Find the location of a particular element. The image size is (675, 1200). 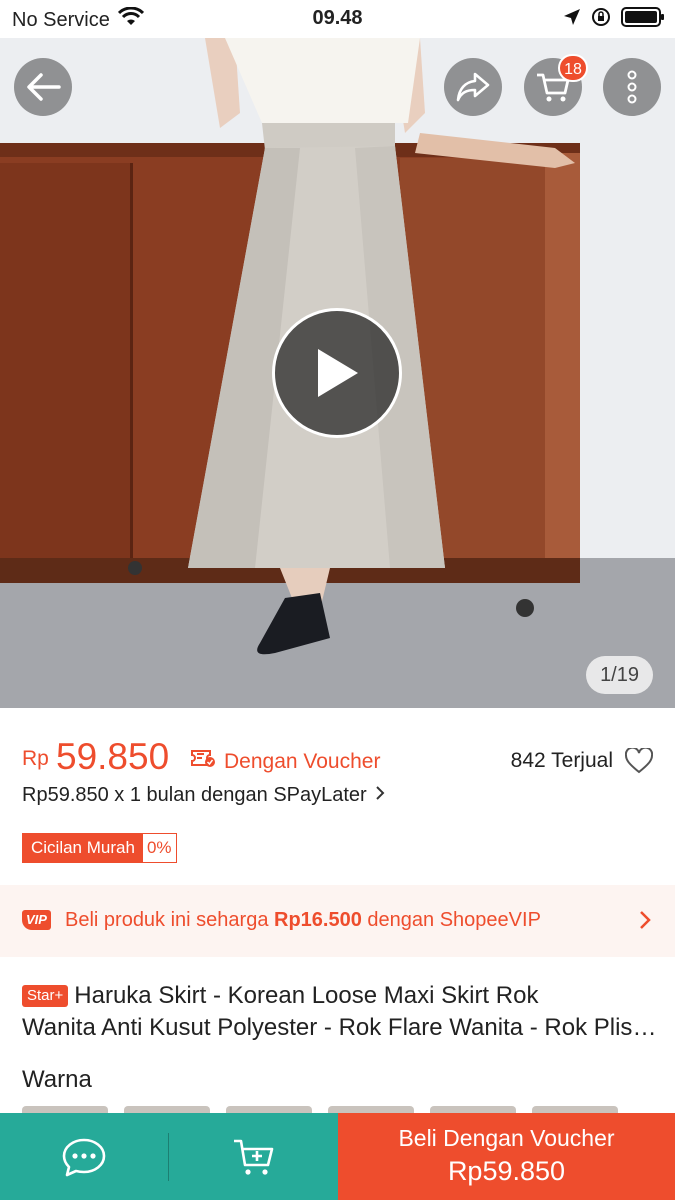

rotation-lock-icon is located at coordinates (601, 19).